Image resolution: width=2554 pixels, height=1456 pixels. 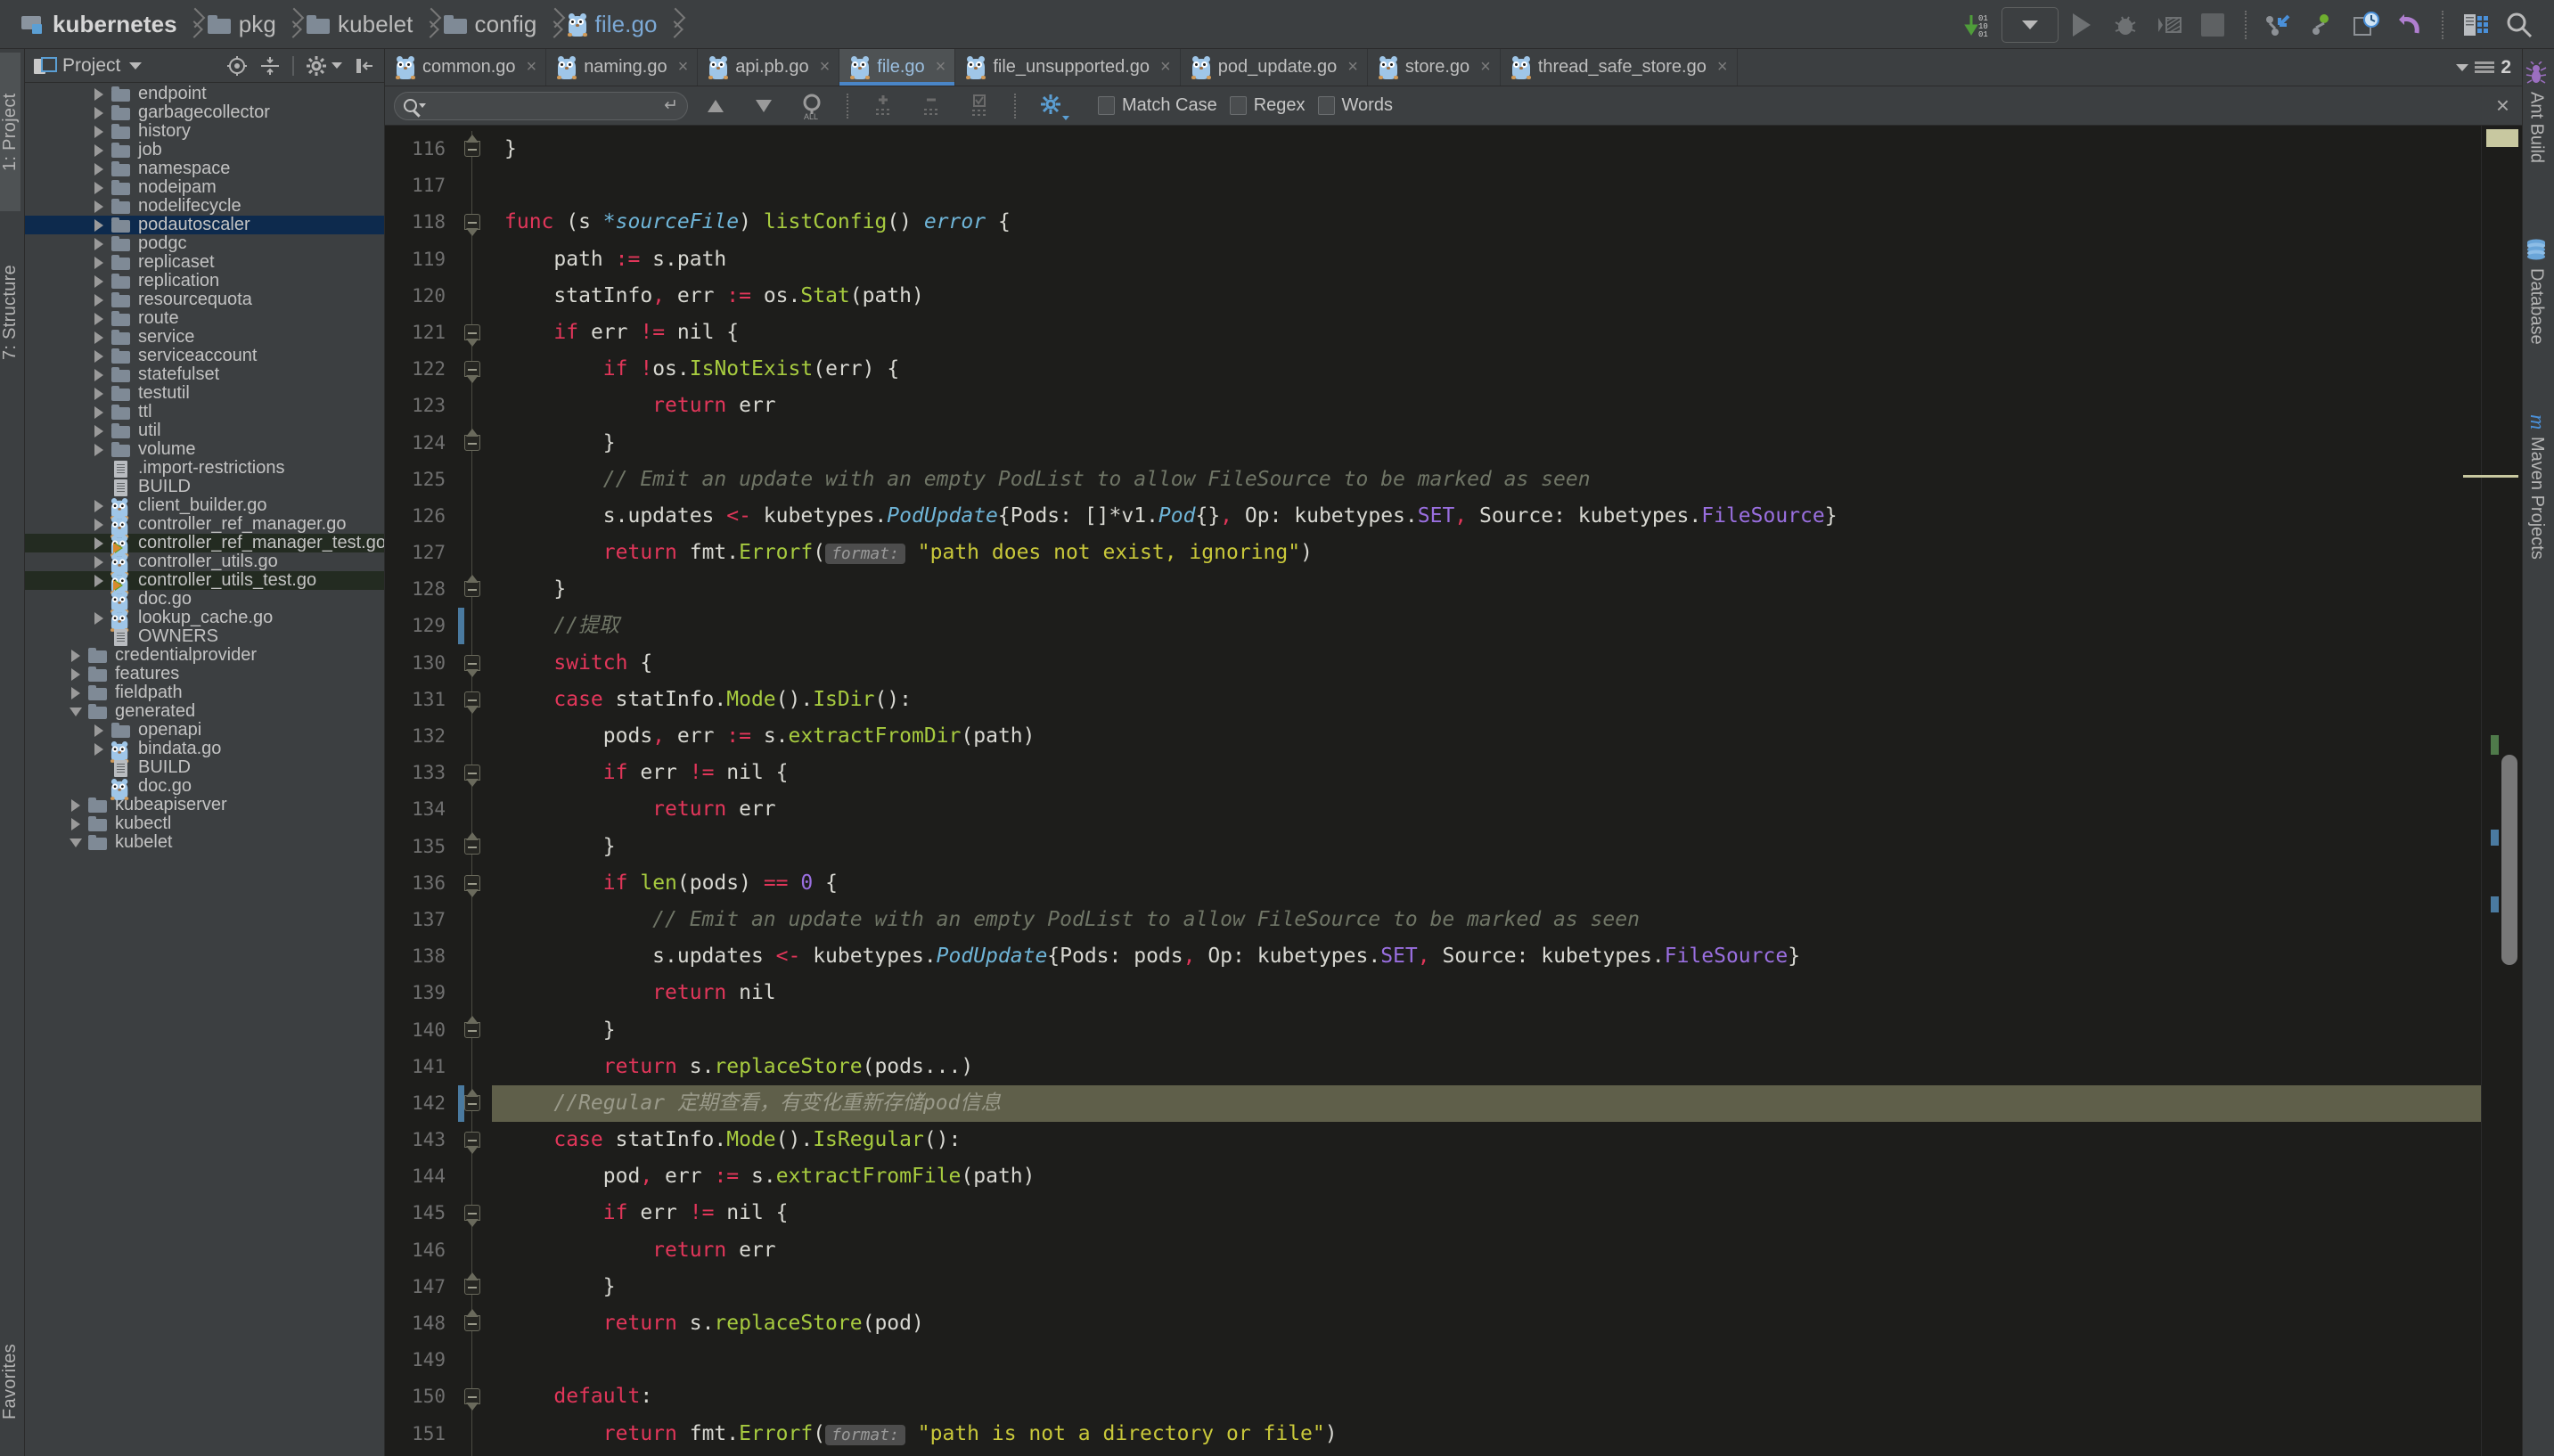 I want to click on tree-item-podautoscaler: podautoscaler, so click(x=204, y=224).